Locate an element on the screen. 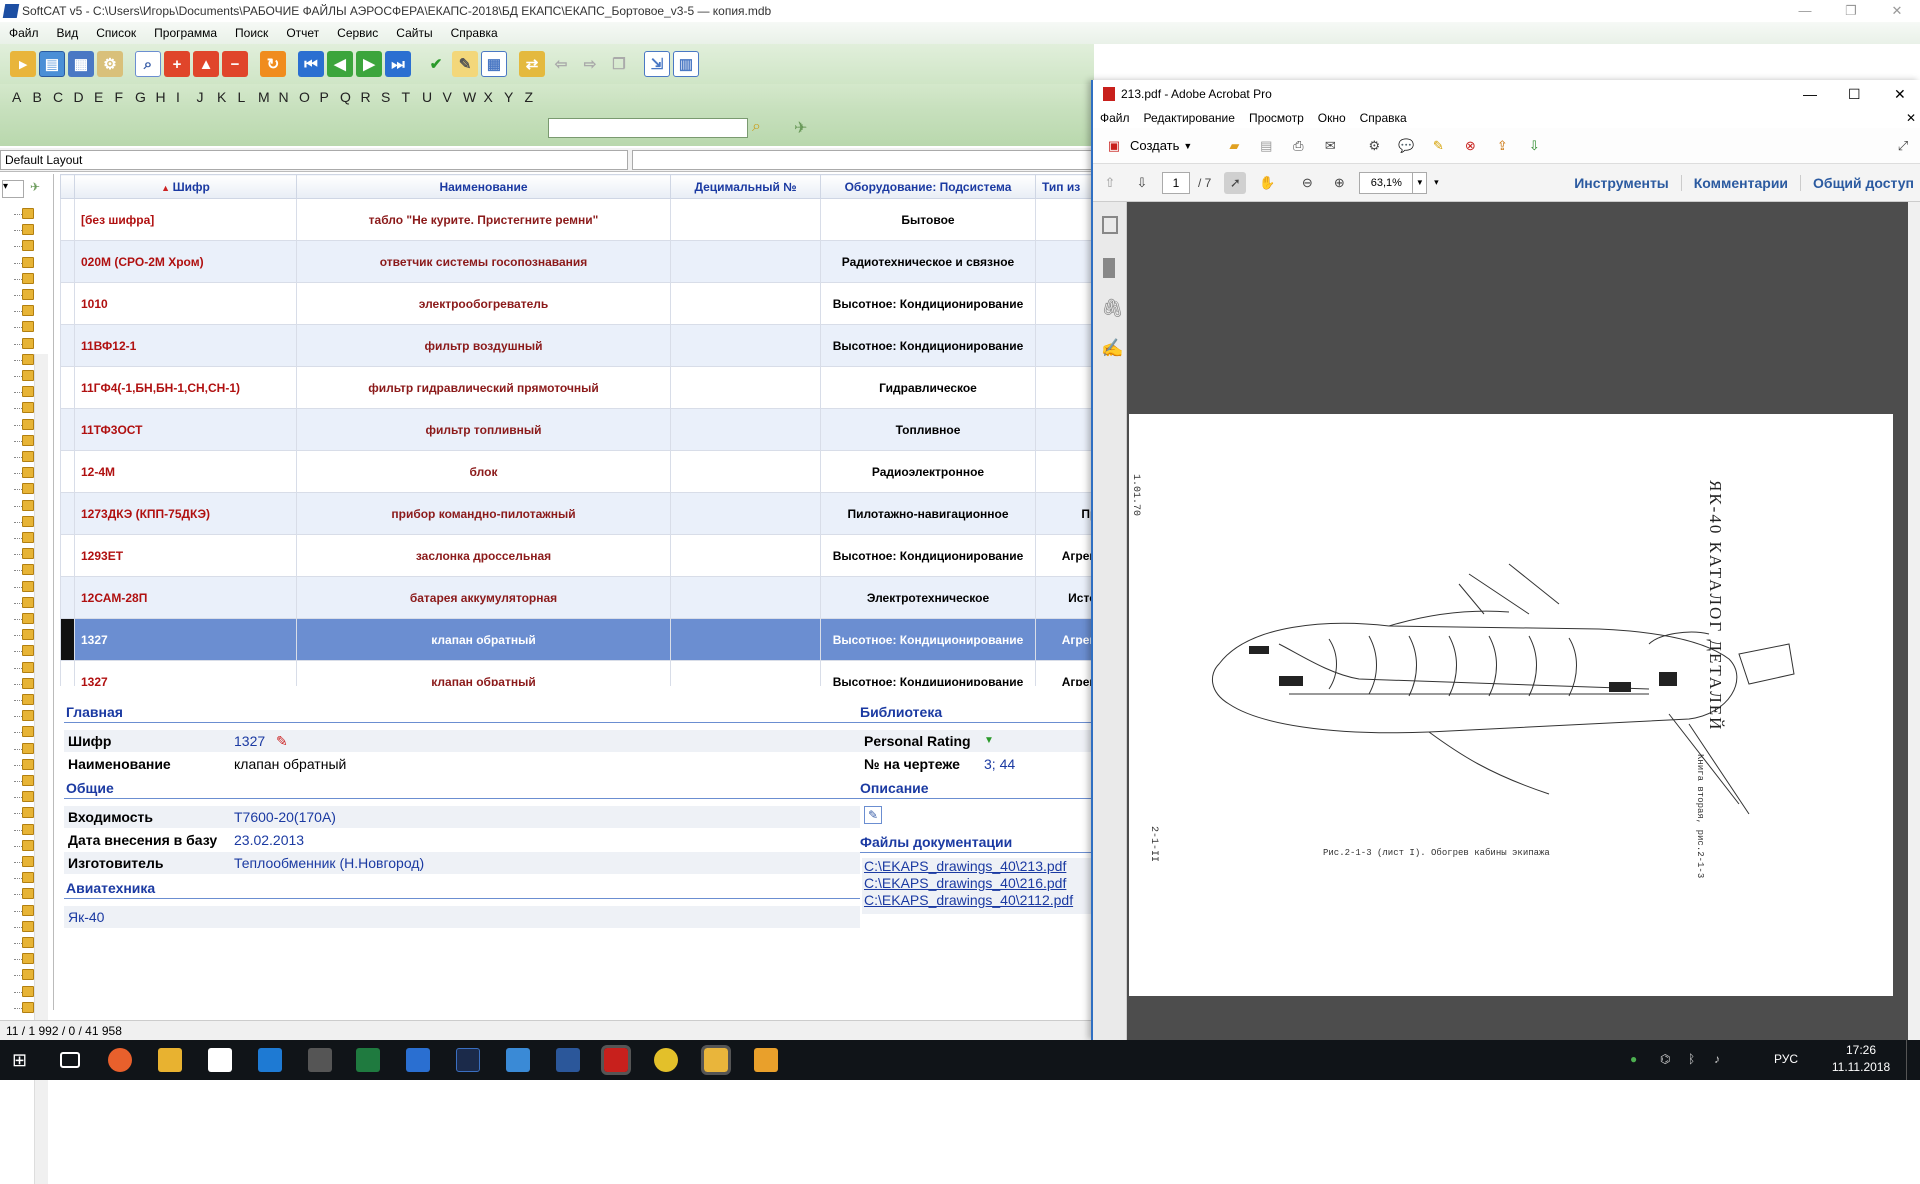 The image size is (1920, 1184). column-header-name: Наименование is located at coordinates (483, 186).